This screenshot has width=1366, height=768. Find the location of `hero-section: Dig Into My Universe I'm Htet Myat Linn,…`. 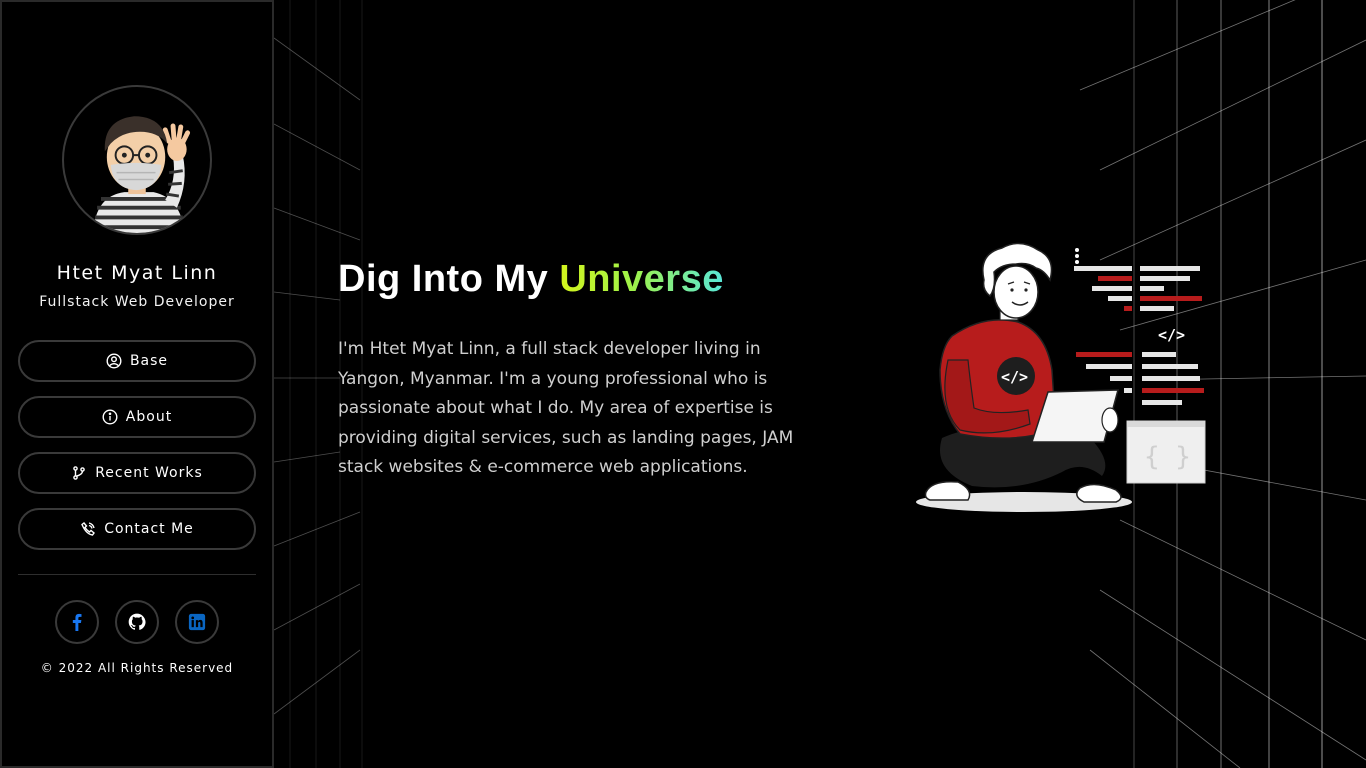

hero-section: Dig Into My Universe I'm Htet Myat Linn,… is located at coordinates (598, 370).